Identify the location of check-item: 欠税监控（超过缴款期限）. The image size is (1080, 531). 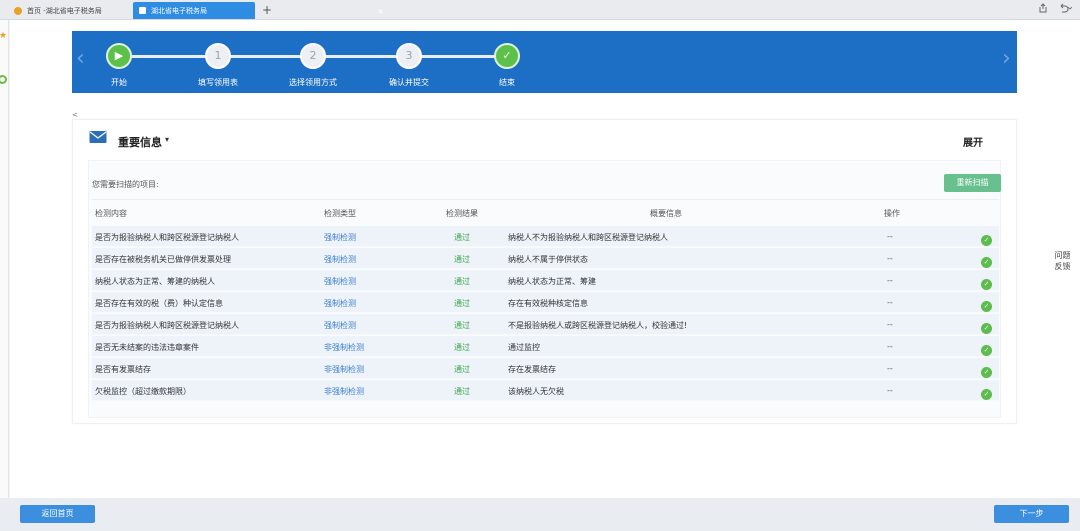
(143, 391).